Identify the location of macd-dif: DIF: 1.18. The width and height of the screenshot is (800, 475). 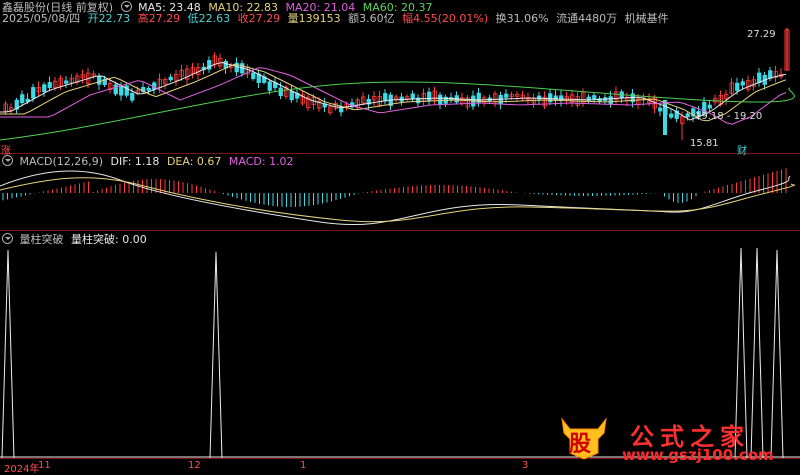
(135, 161).